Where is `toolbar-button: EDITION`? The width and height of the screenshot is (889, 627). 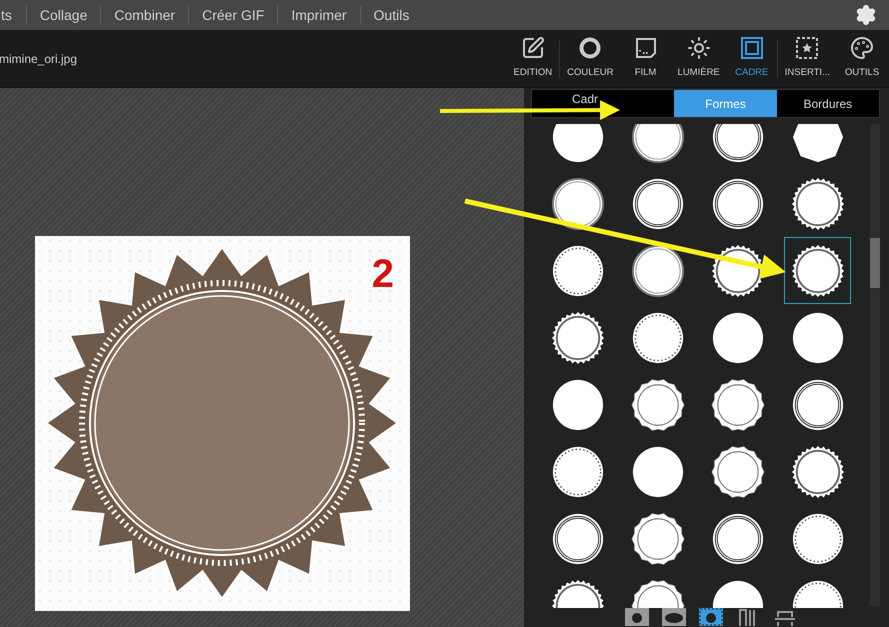
toolbar-button: EDITION is located at coordinates (533, 58).